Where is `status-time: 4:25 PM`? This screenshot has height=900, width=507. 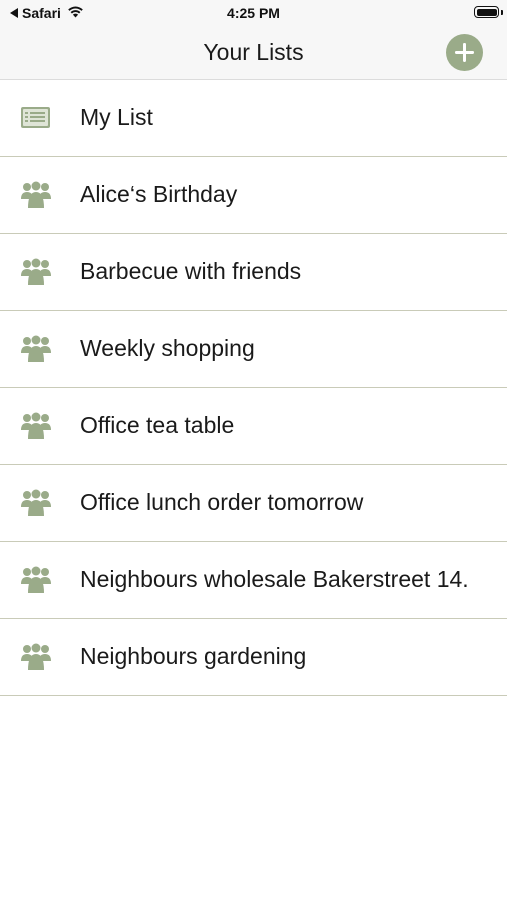
status-time: 4:25 PM is located at coordinates (253, 13).